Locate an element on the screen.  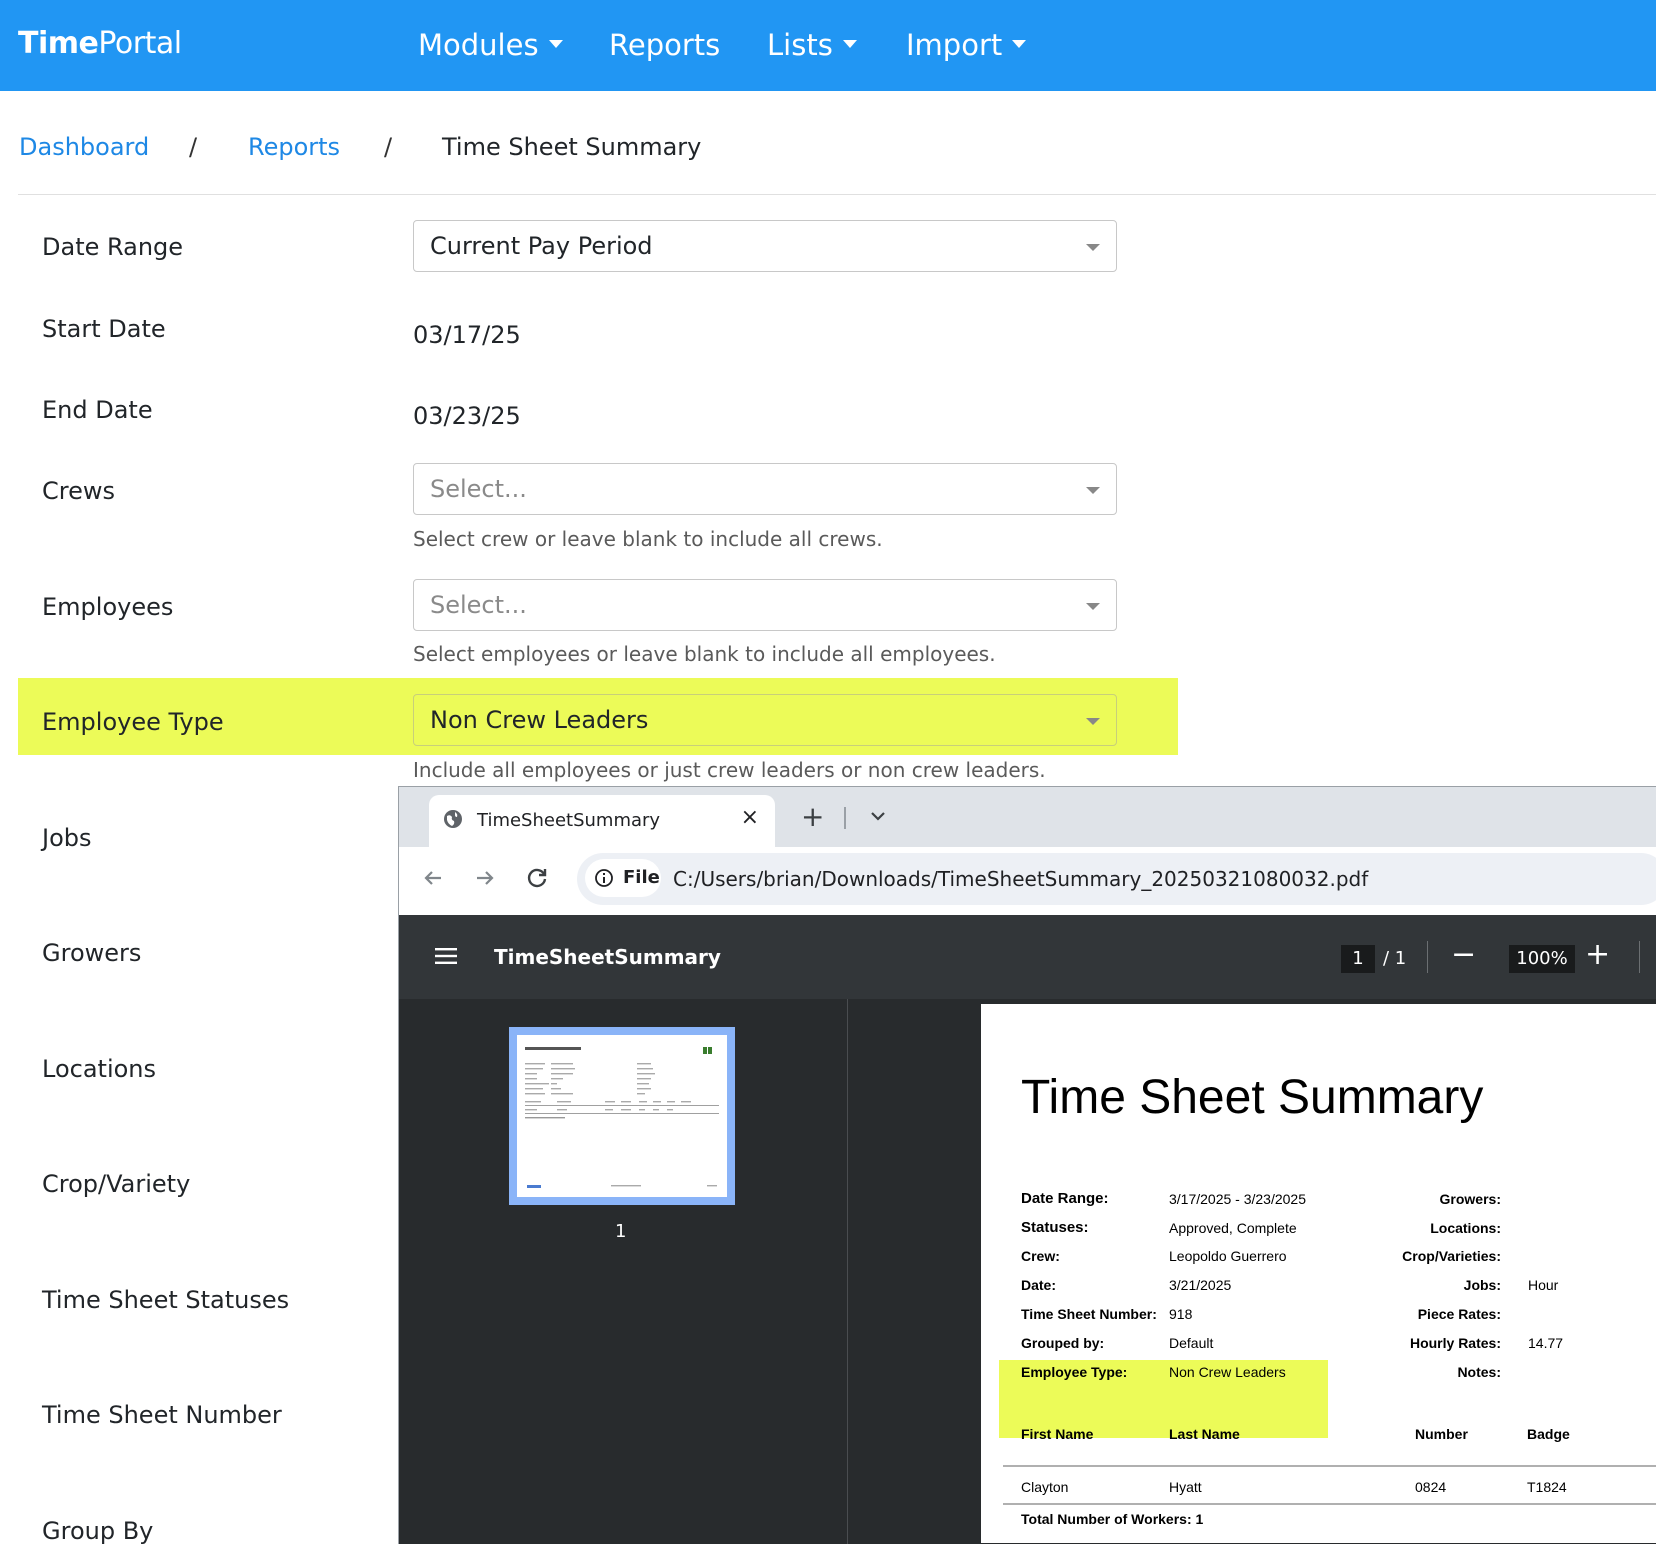
page-thumbnail is located at coordinates (622, 1116).